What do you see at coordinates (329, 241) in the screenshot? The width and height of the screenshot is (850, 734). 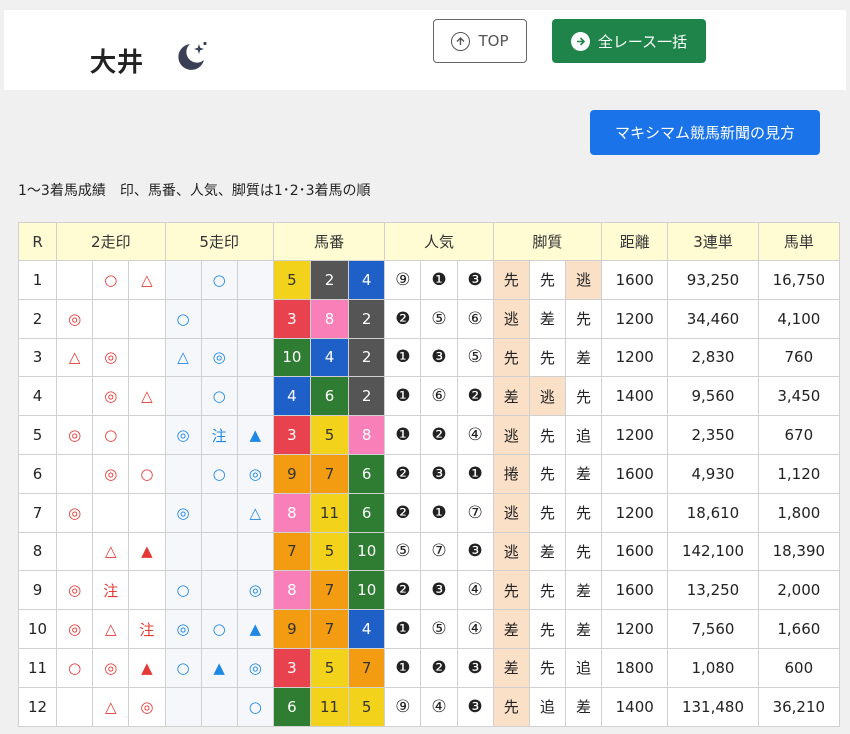 I see `header-horse-number: 馬番` at bounding box center [329, 241].